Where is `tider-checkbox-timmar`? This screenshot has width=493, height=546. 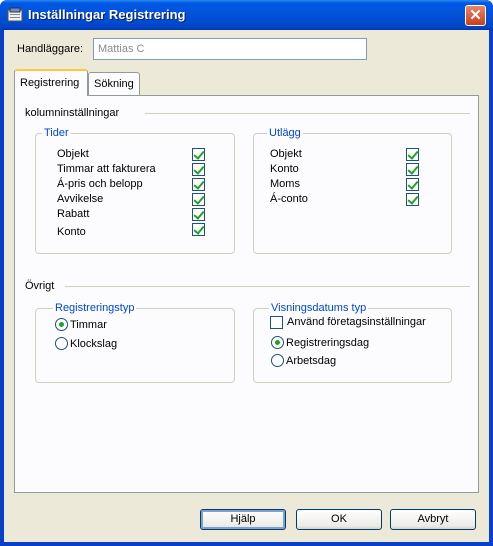
tider-checkbox-timmar is located at coordinates (198, 169).